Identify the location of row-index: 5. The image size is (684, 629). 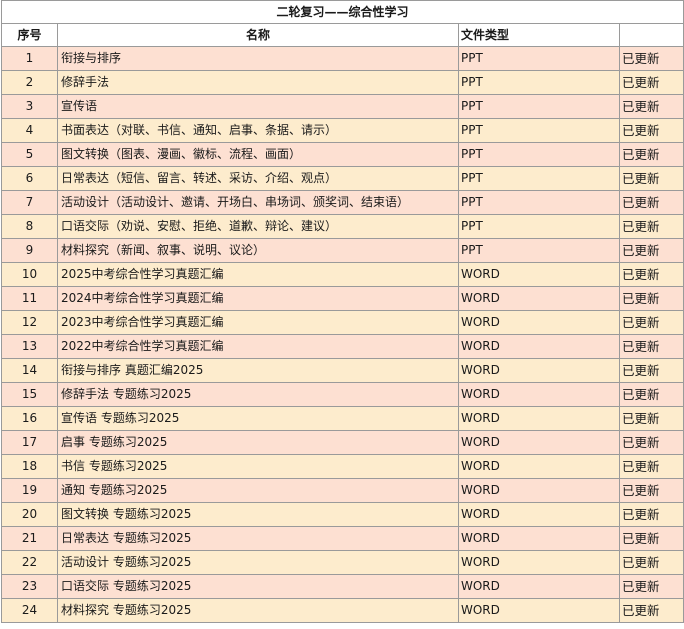
(29, 154).